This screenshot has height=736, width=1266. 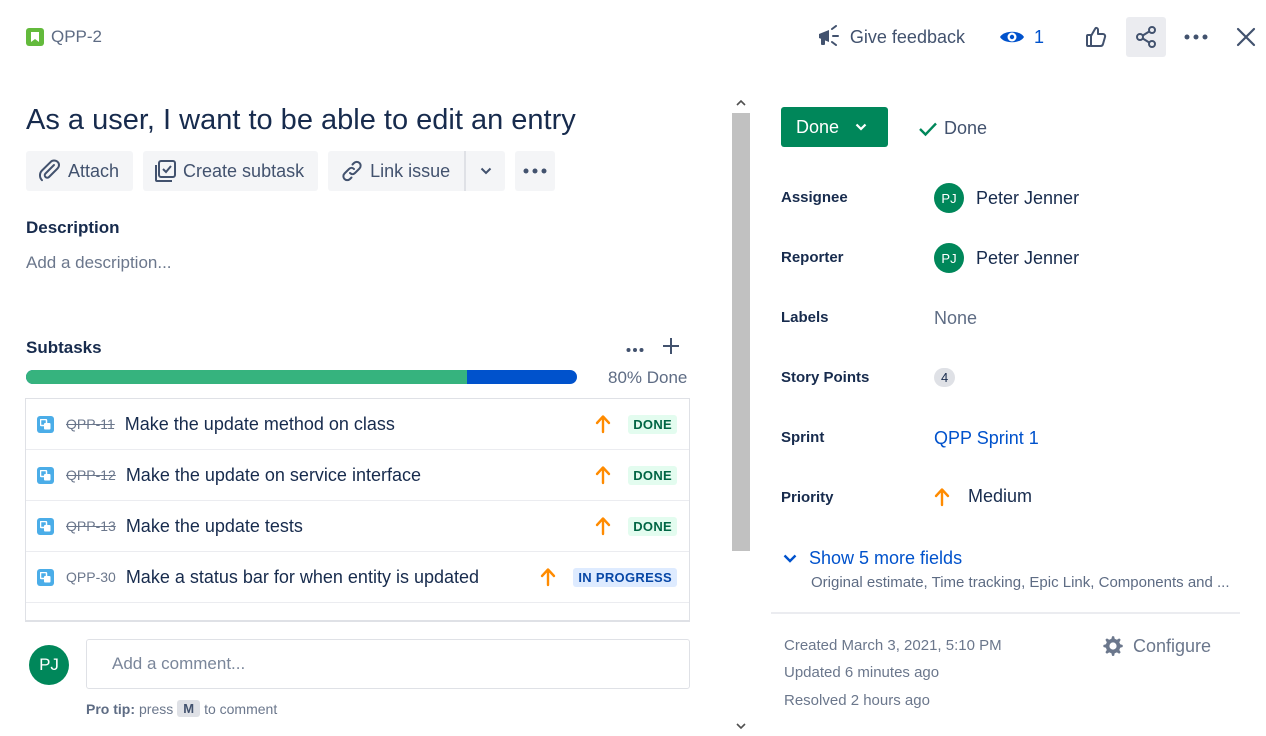 I want to click on assignee-field: PJ Peter Jenner, so click(x=1006, y=198).